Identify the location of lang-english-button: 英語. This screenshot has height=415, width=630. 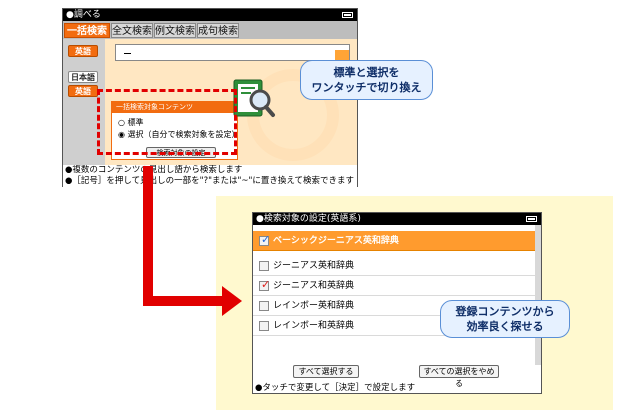
(83, 51).